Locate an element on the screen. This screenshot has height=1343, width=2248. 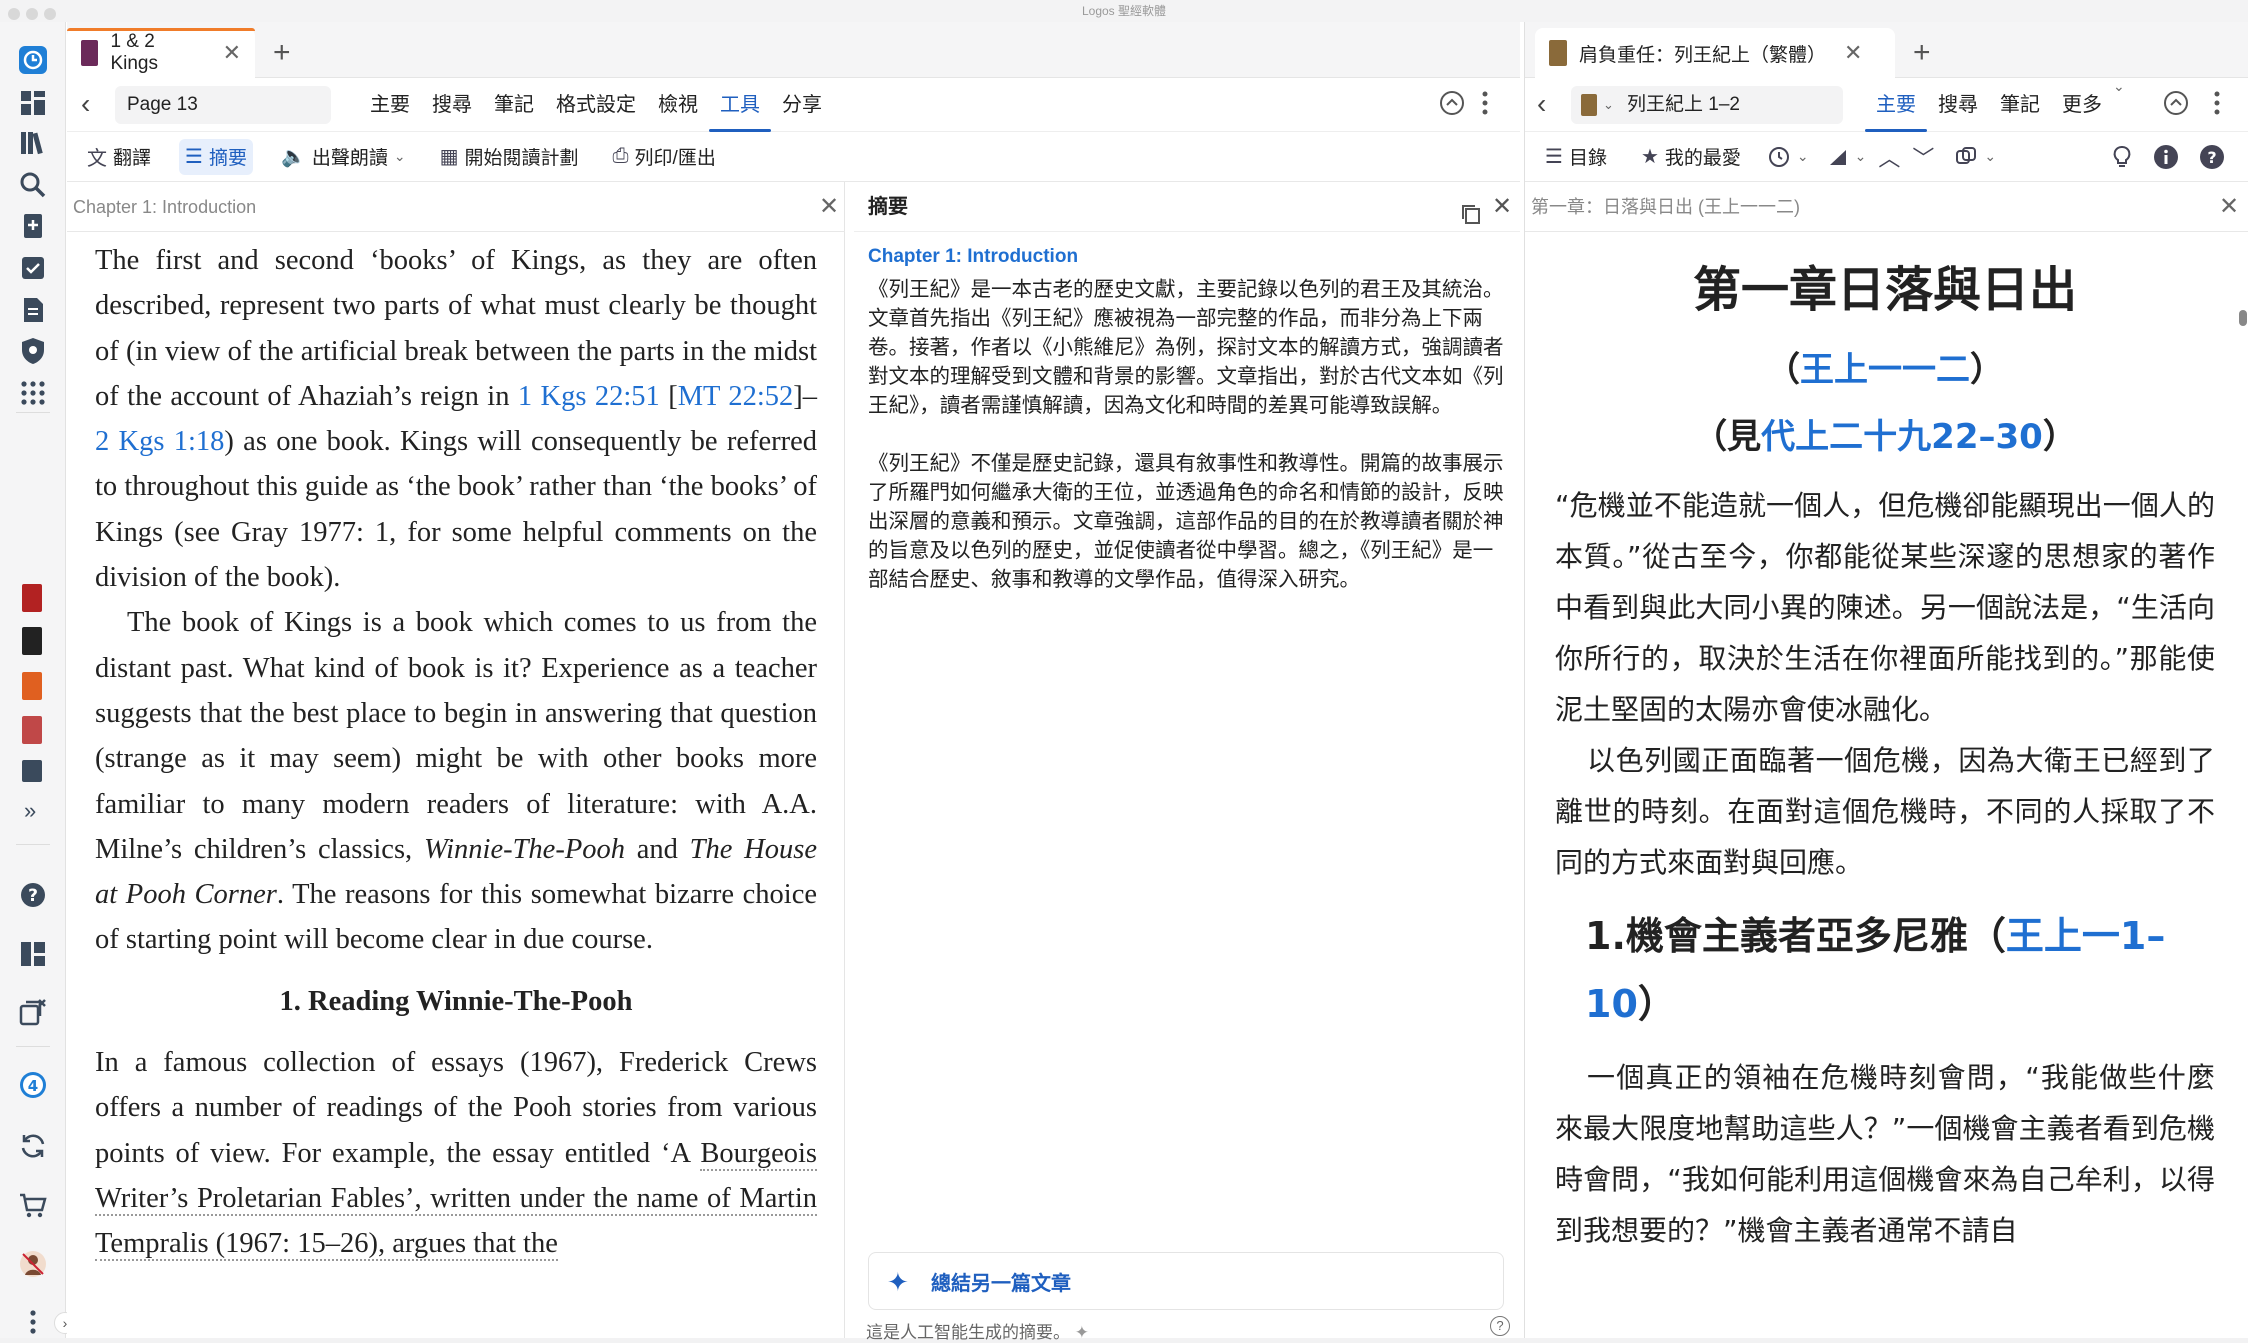
avatar is located at coordinates (33, 1264).